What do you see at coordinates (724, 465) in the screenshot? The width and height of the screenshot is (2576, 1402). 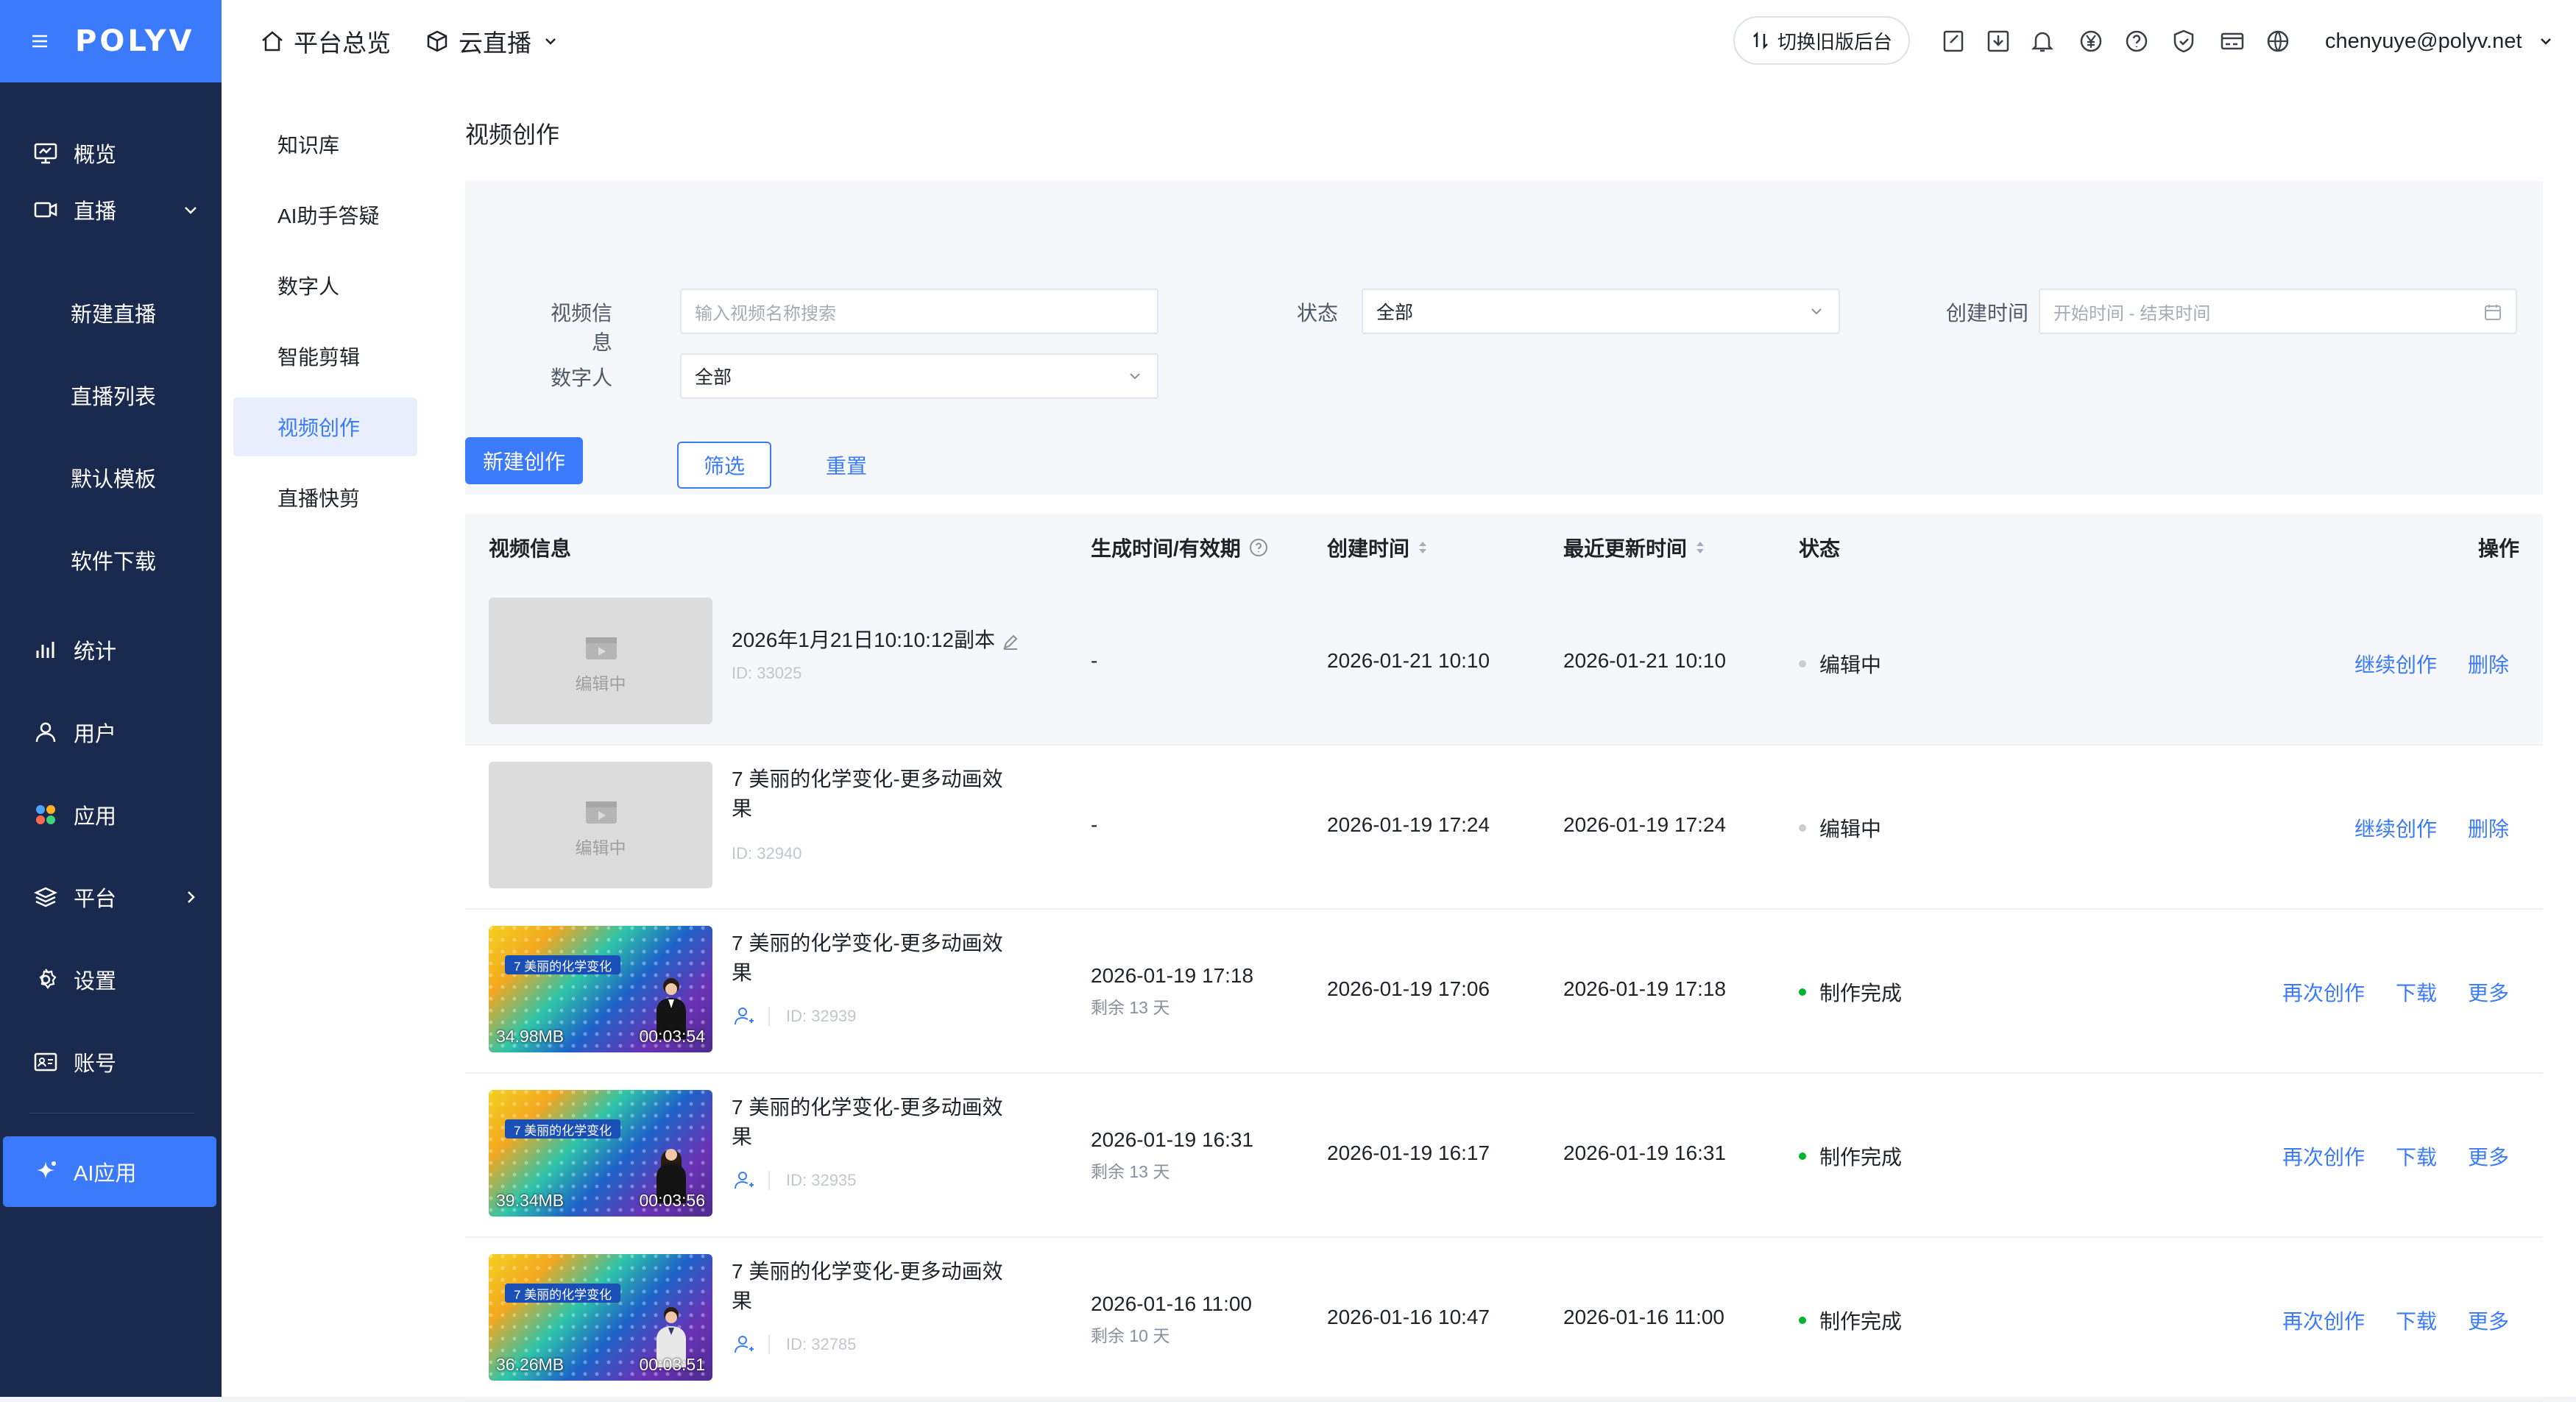 I see `filter-button: 筛选` at bounding box center [724, 465].